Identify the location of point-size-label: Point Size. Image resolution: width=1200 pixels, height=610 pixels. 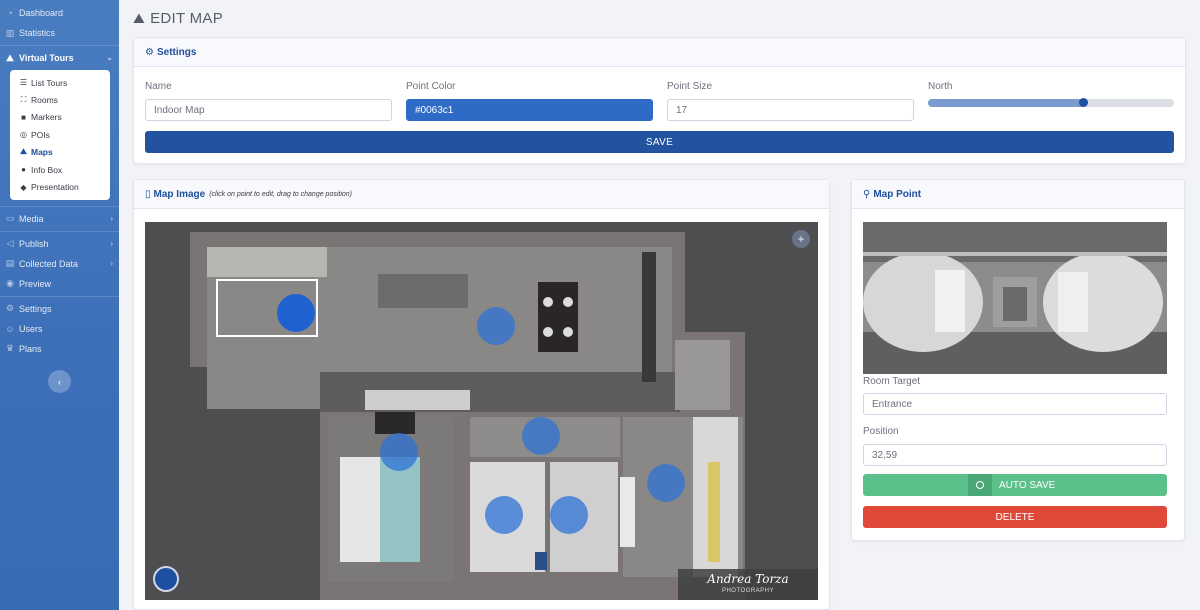
(690, 86).